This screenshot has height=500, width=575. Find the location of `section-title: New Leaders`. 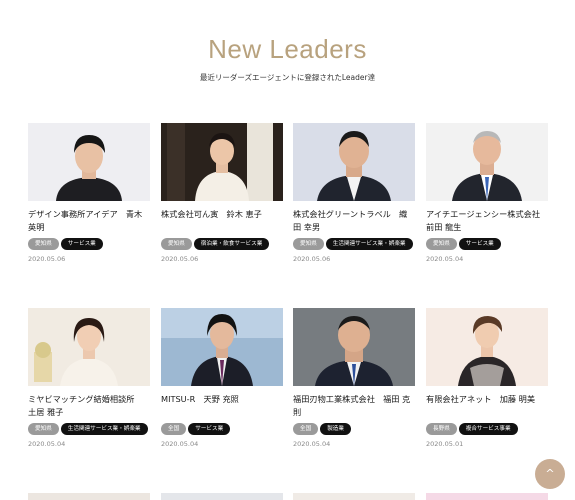

section-title: New Leaders is located at coordinates (287, 49).